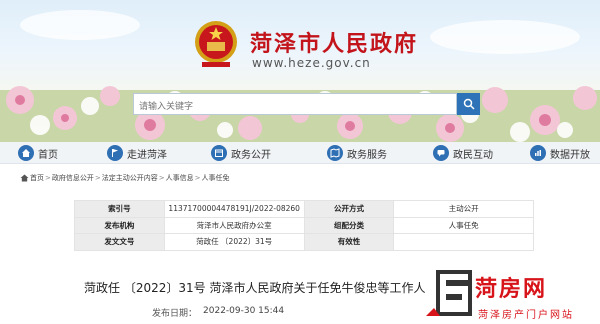  Describe the element at coordinates (37, 178) in the screenshot. I see `breadcrumb-item-home: 首页` at that location.